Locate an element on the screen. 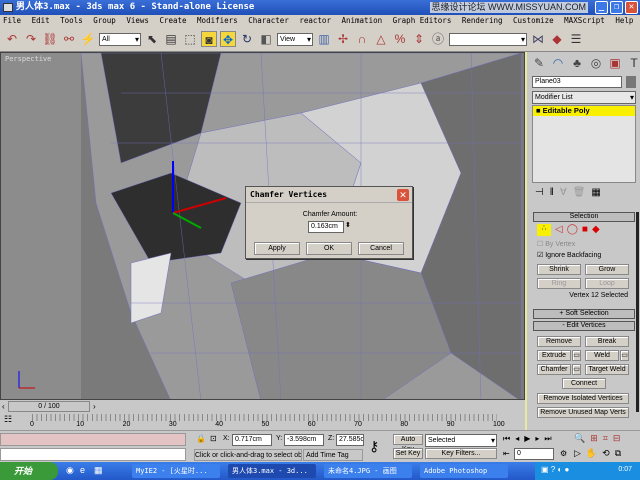 The width and height of the screenshot is (640, 480). key-mode-dropdown: Selected is located at coordinates (461, 440).